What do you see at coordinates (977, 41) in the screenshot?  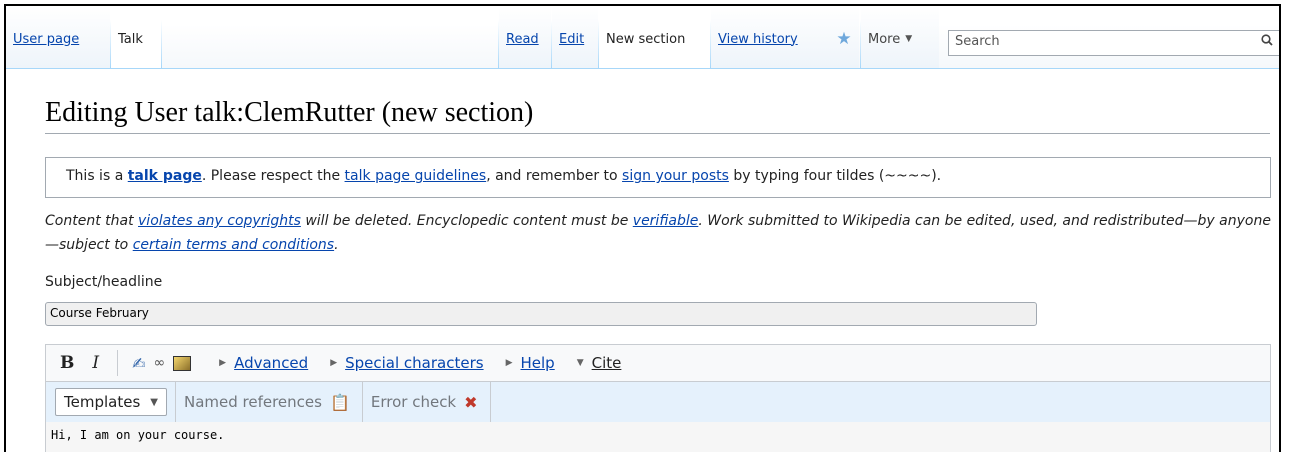 I see `search-placeholder: Search` at bounding box center [977, 41].